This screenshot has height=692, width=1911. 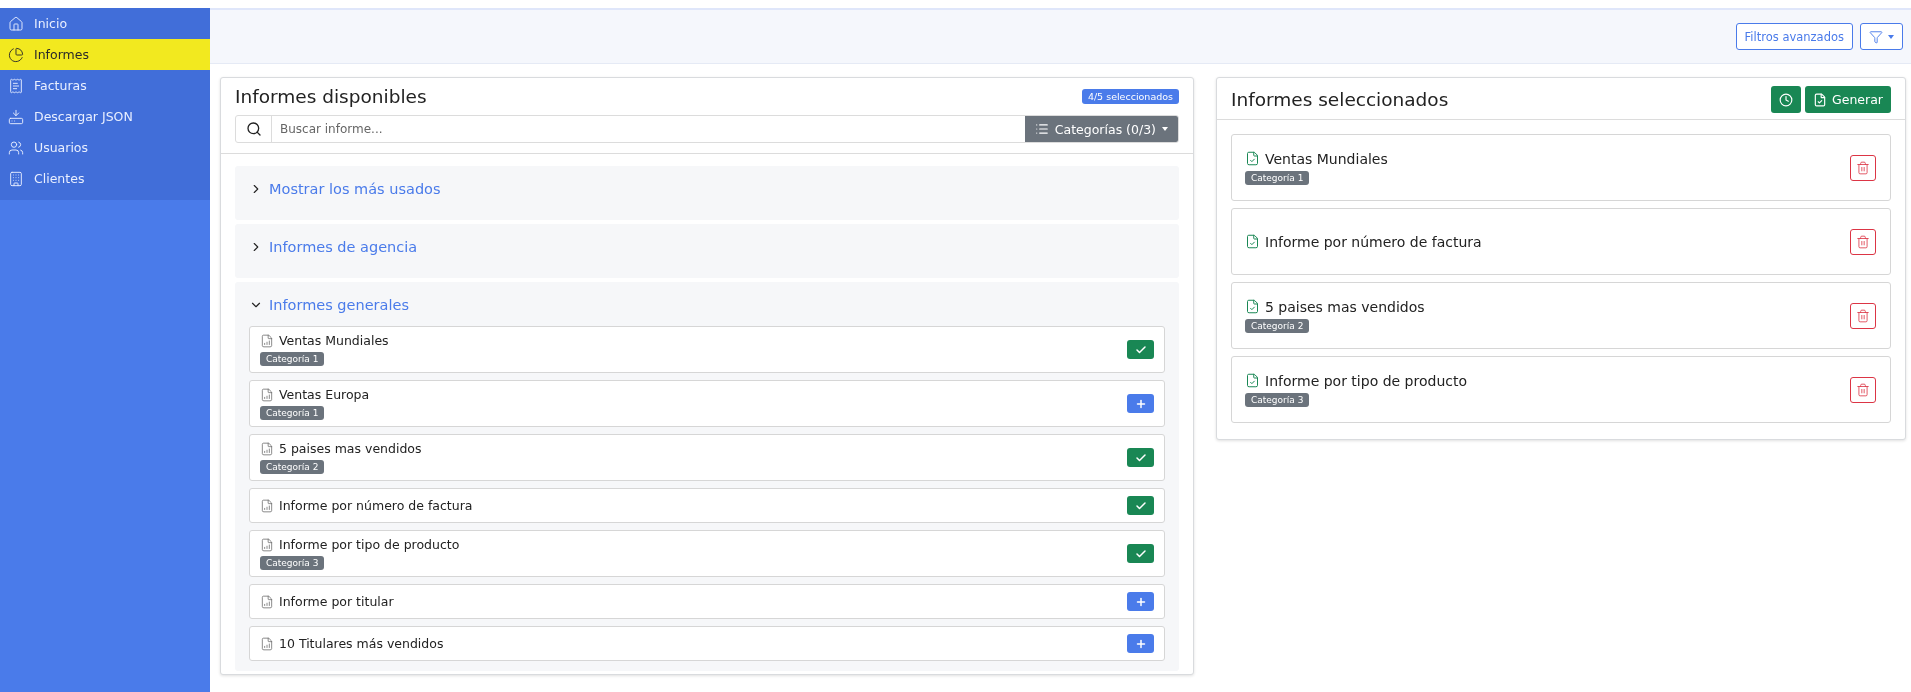 I want to click on categories-button: Categorías (0/3), so click(x=1101, y=129).